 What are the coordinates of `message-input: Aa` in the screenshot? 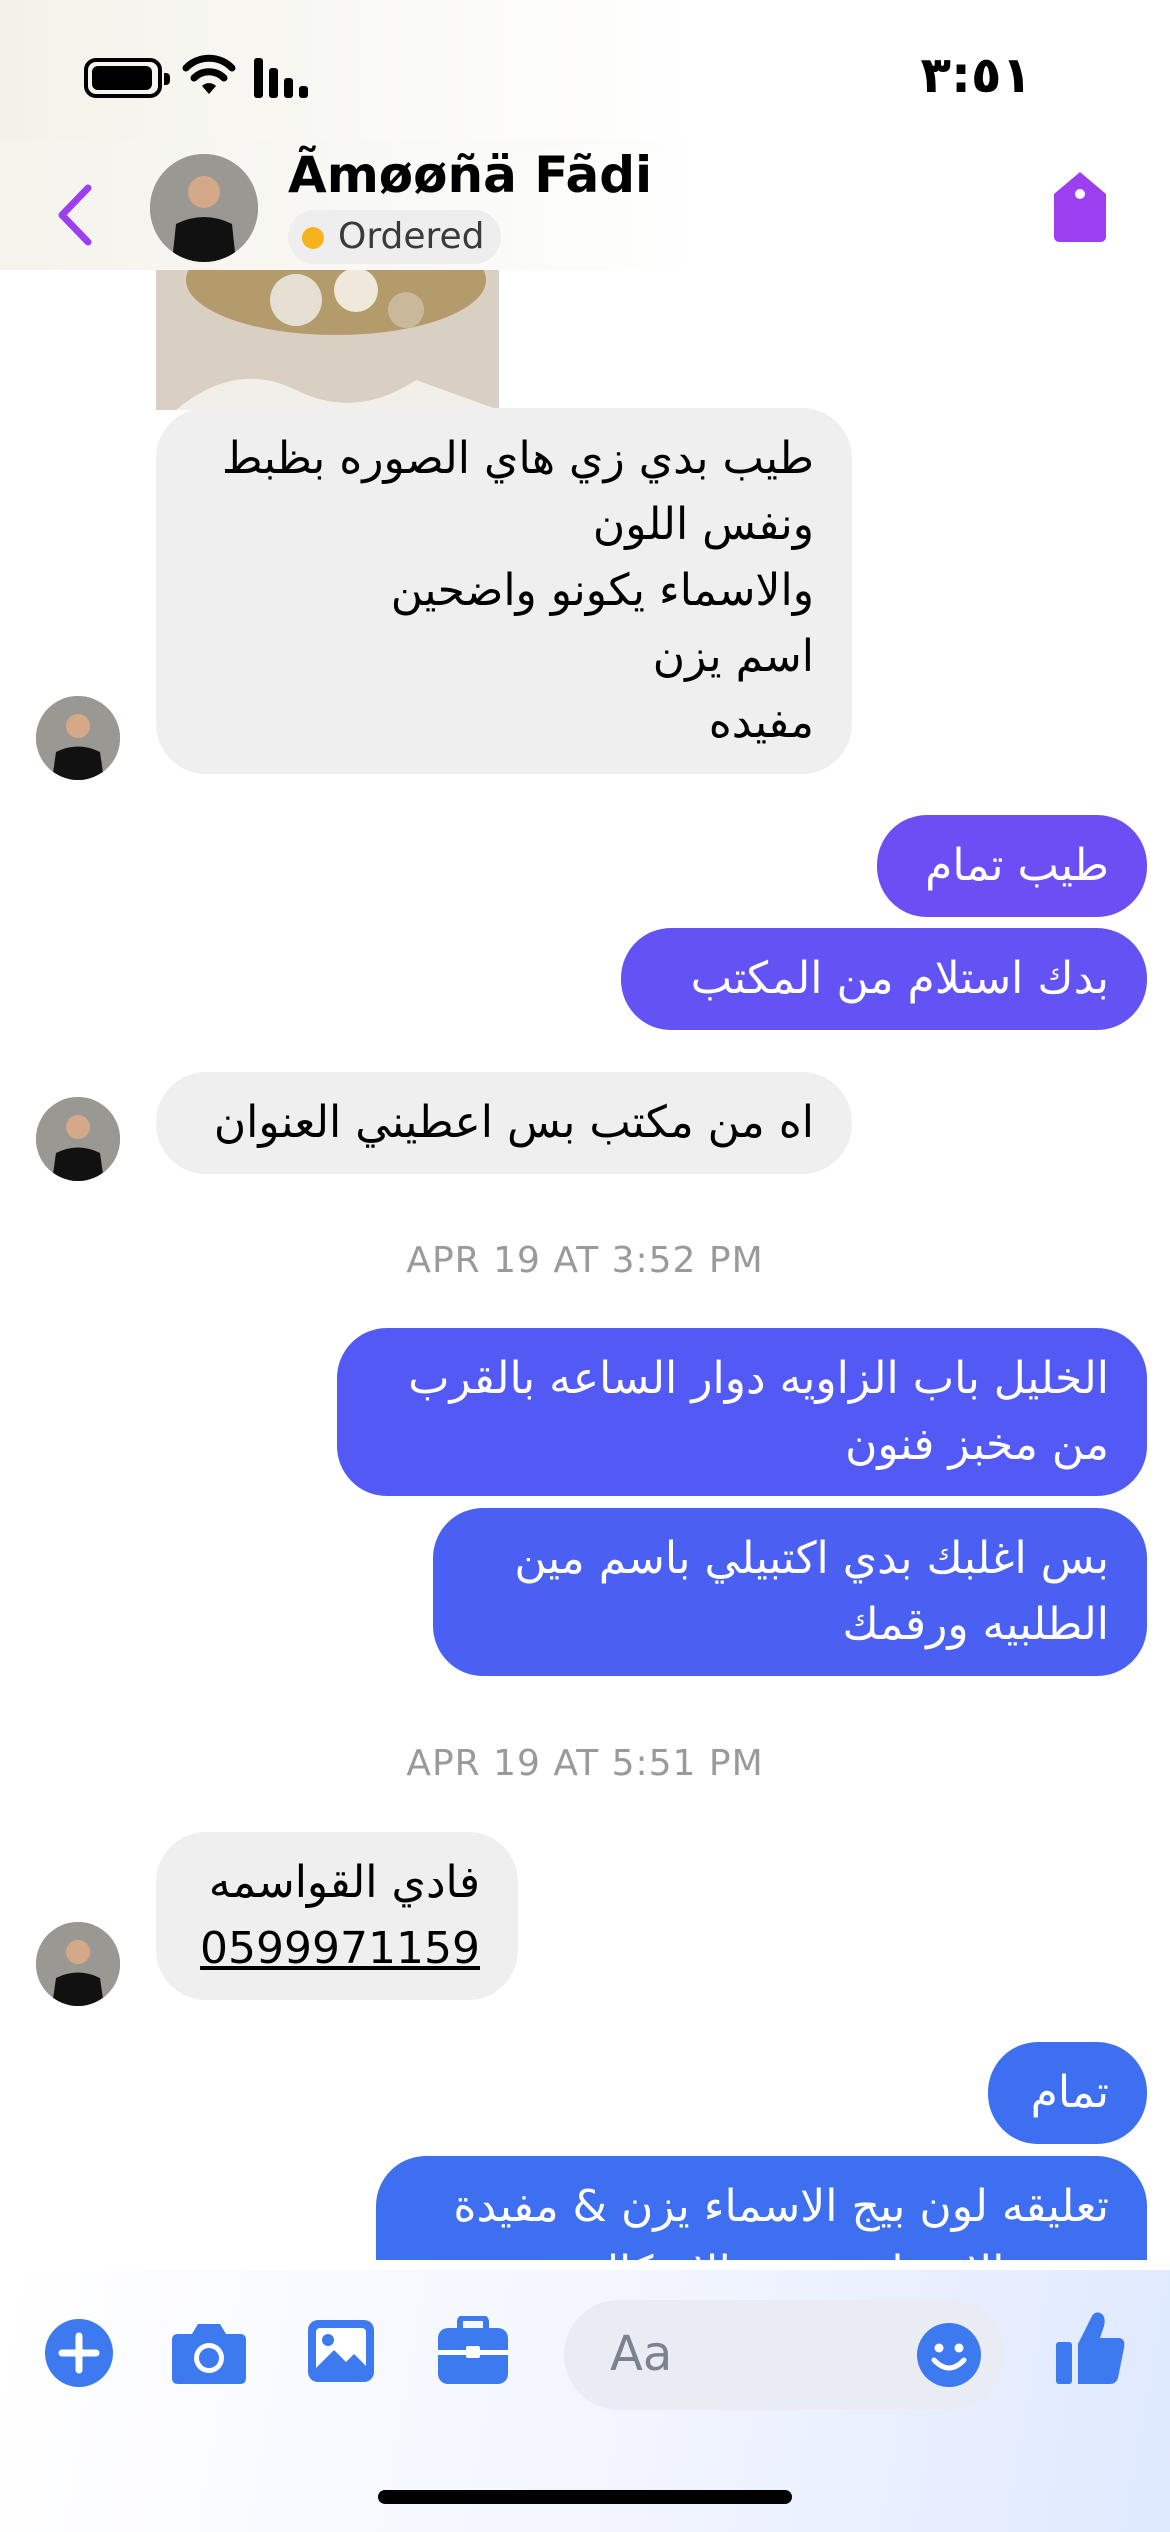 It's located at (784, 2355).